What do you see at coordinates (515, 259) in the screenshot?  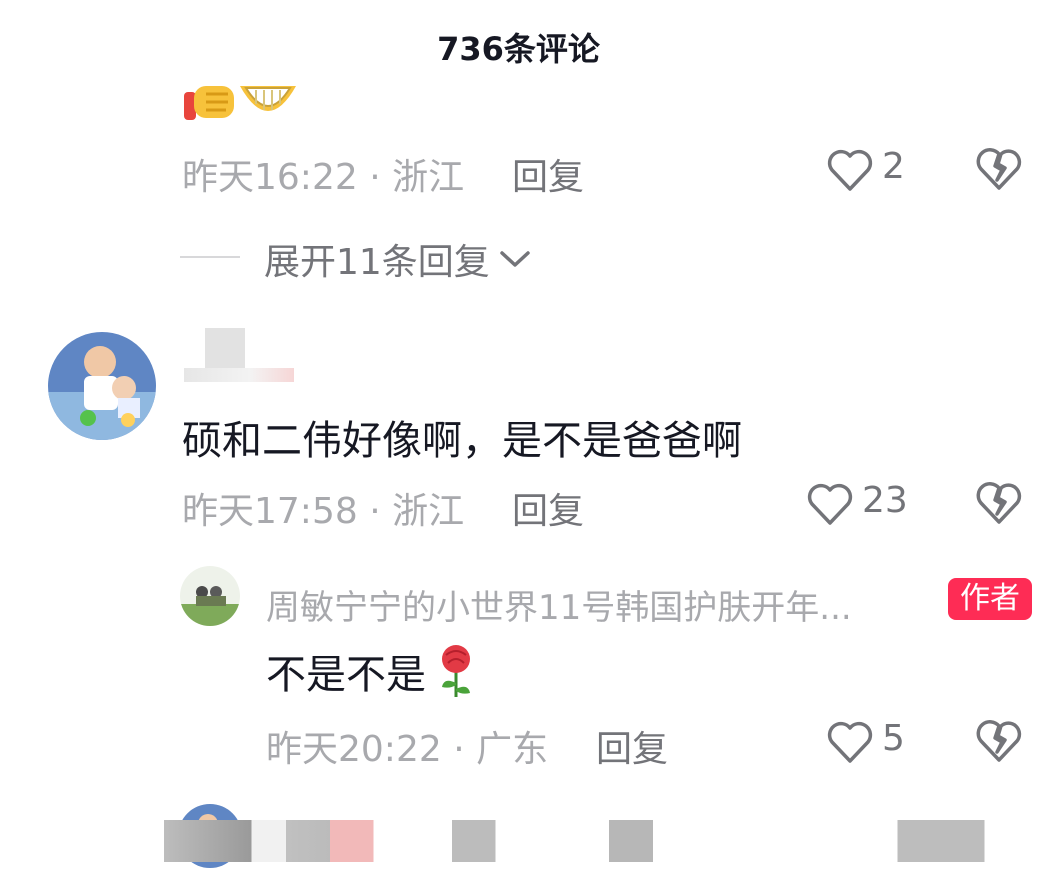 I see `chevron-down-icon` at bounding box center [515, 259].